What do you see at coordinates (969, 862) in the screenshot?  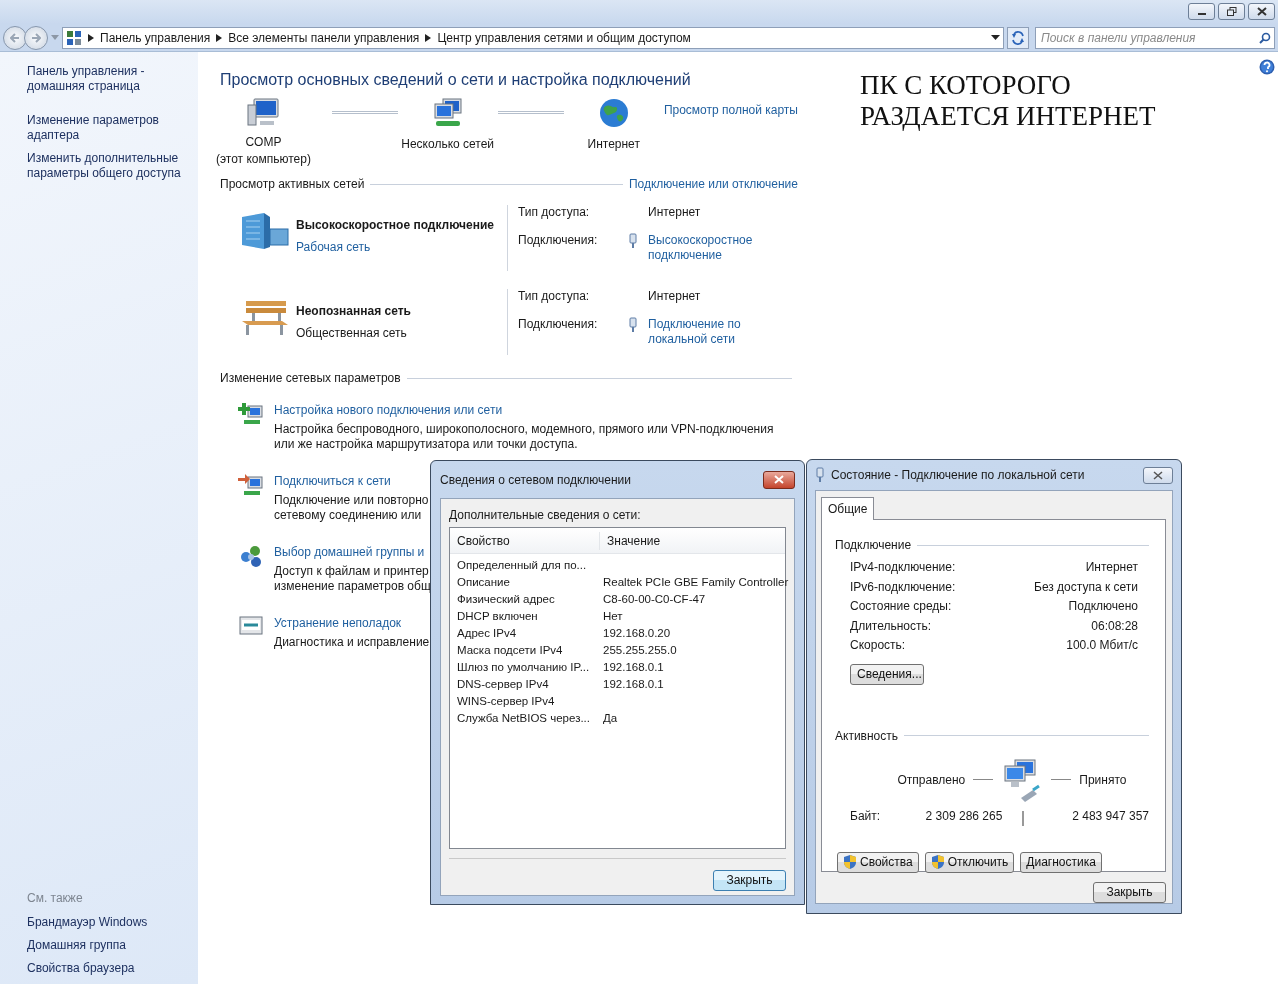 I see `action-button: Отключить` at bounding box center [969, 862].